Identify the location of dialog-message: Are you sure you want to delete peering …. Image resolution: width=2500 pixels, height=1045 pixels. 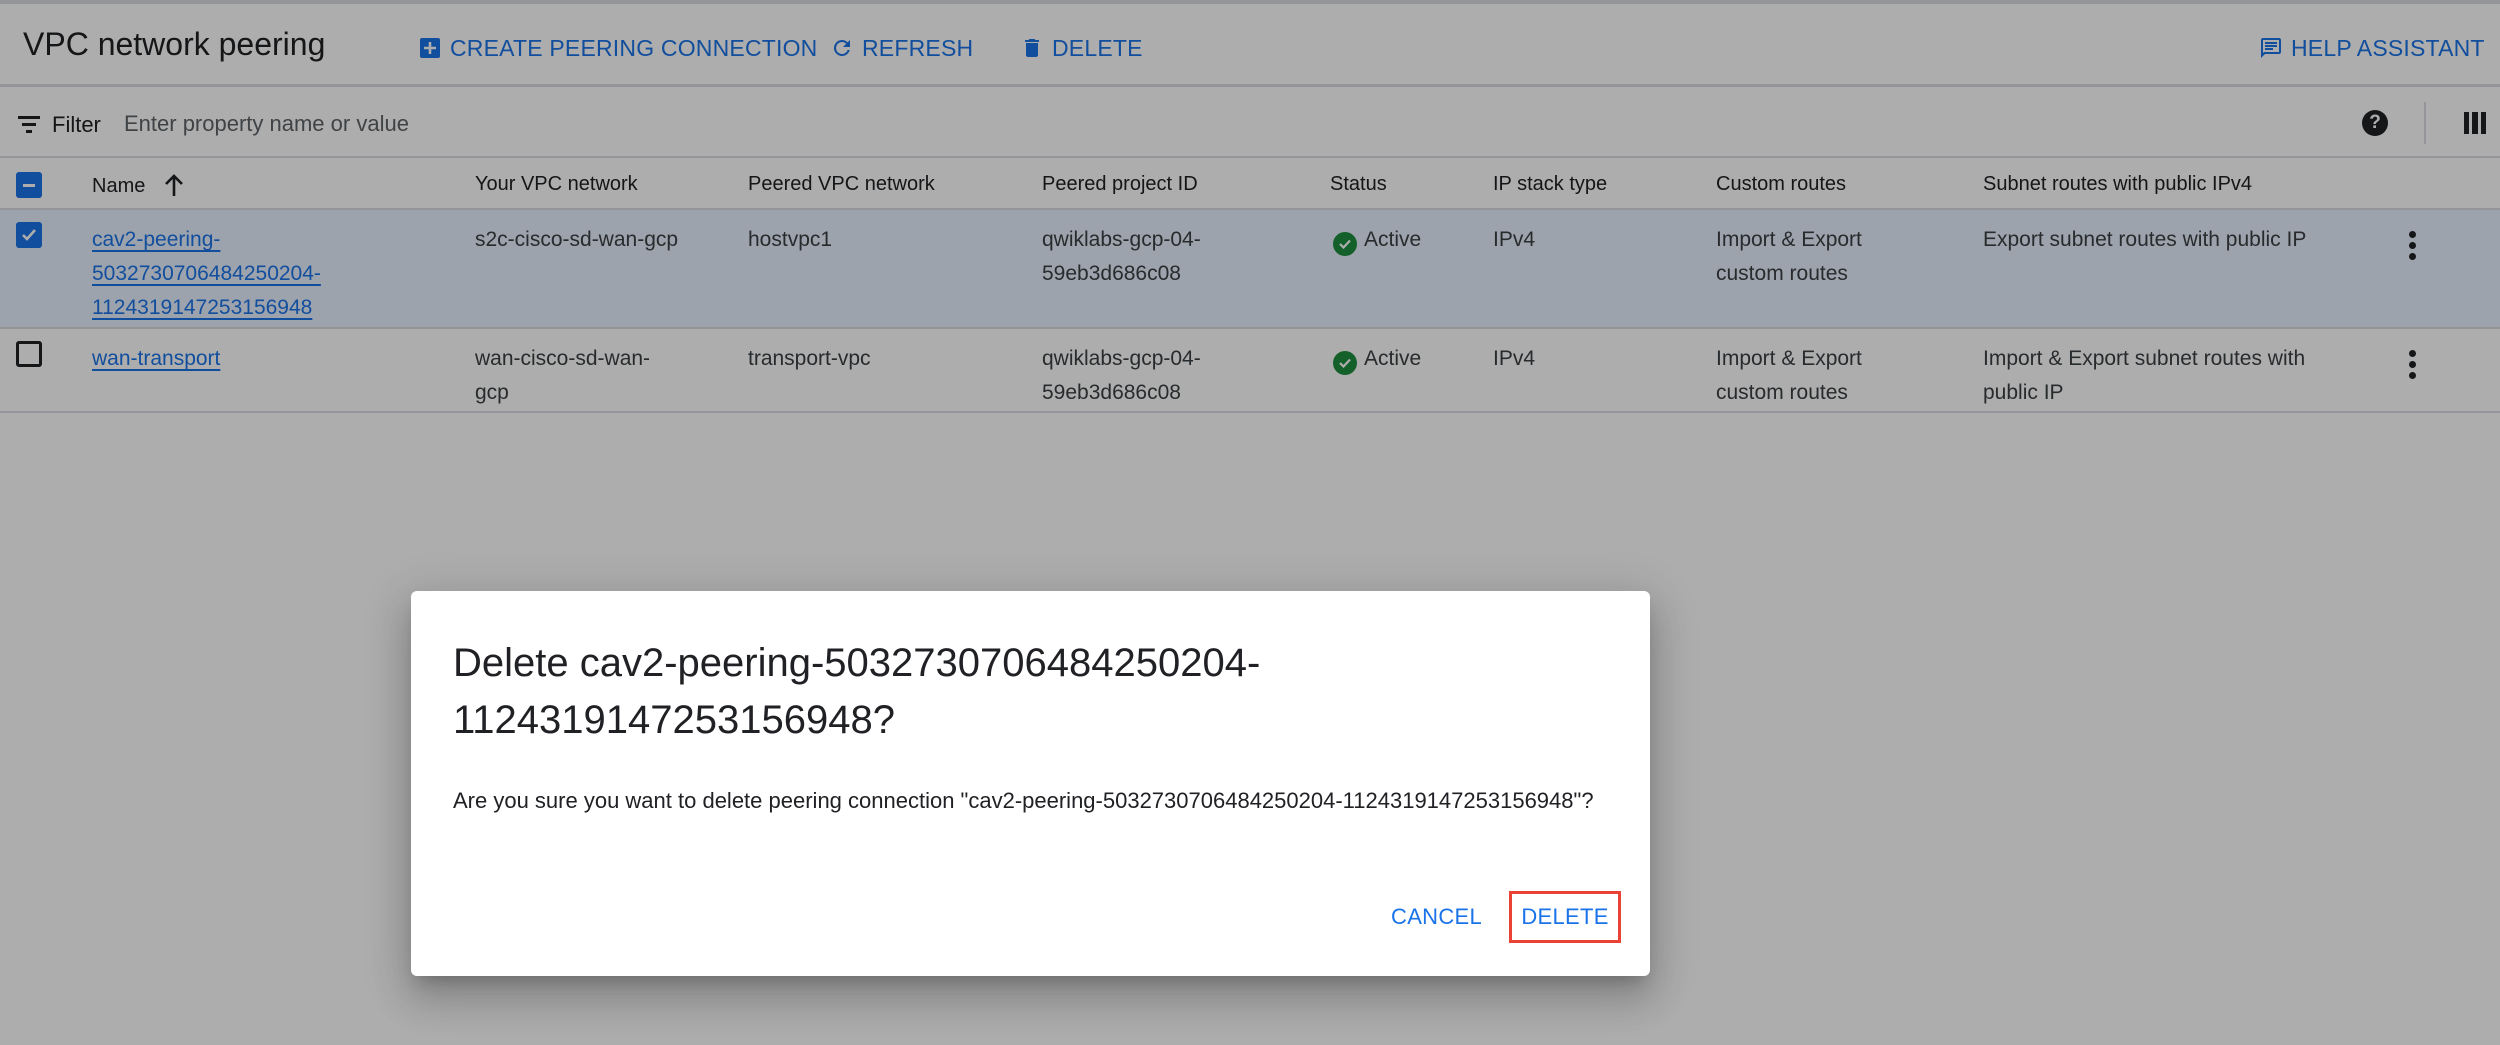
(1023, 800).